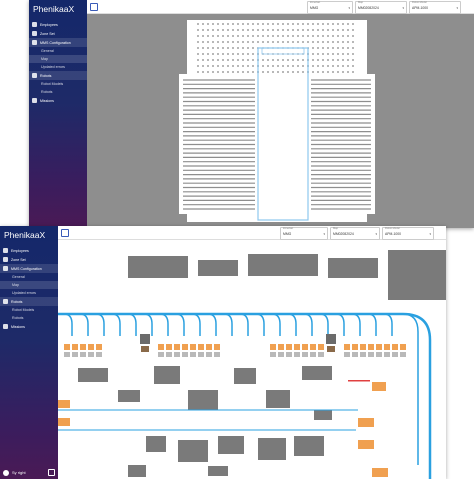  What do you see at coordinates (336, 228) in the screenshot?
I see `field-label: Map` at bounding box center [336, 228].